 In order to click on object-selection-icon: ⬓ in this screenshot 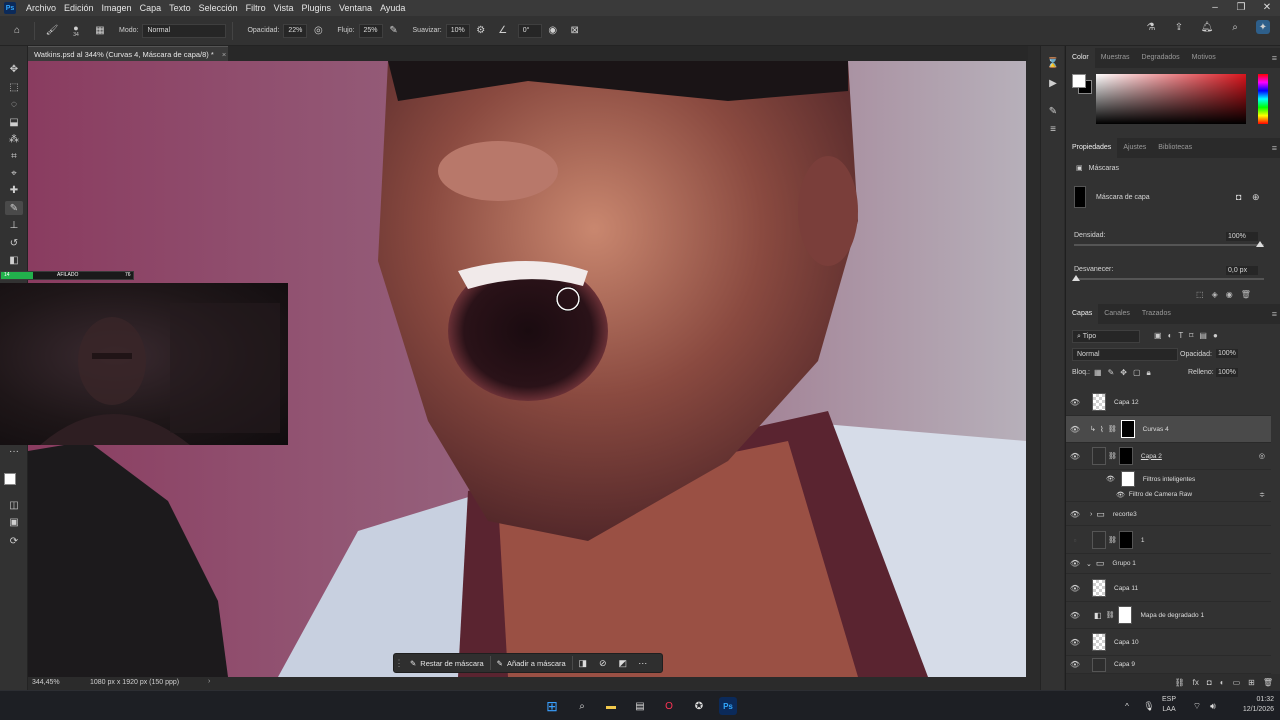, I will do `click(14, 122)`.